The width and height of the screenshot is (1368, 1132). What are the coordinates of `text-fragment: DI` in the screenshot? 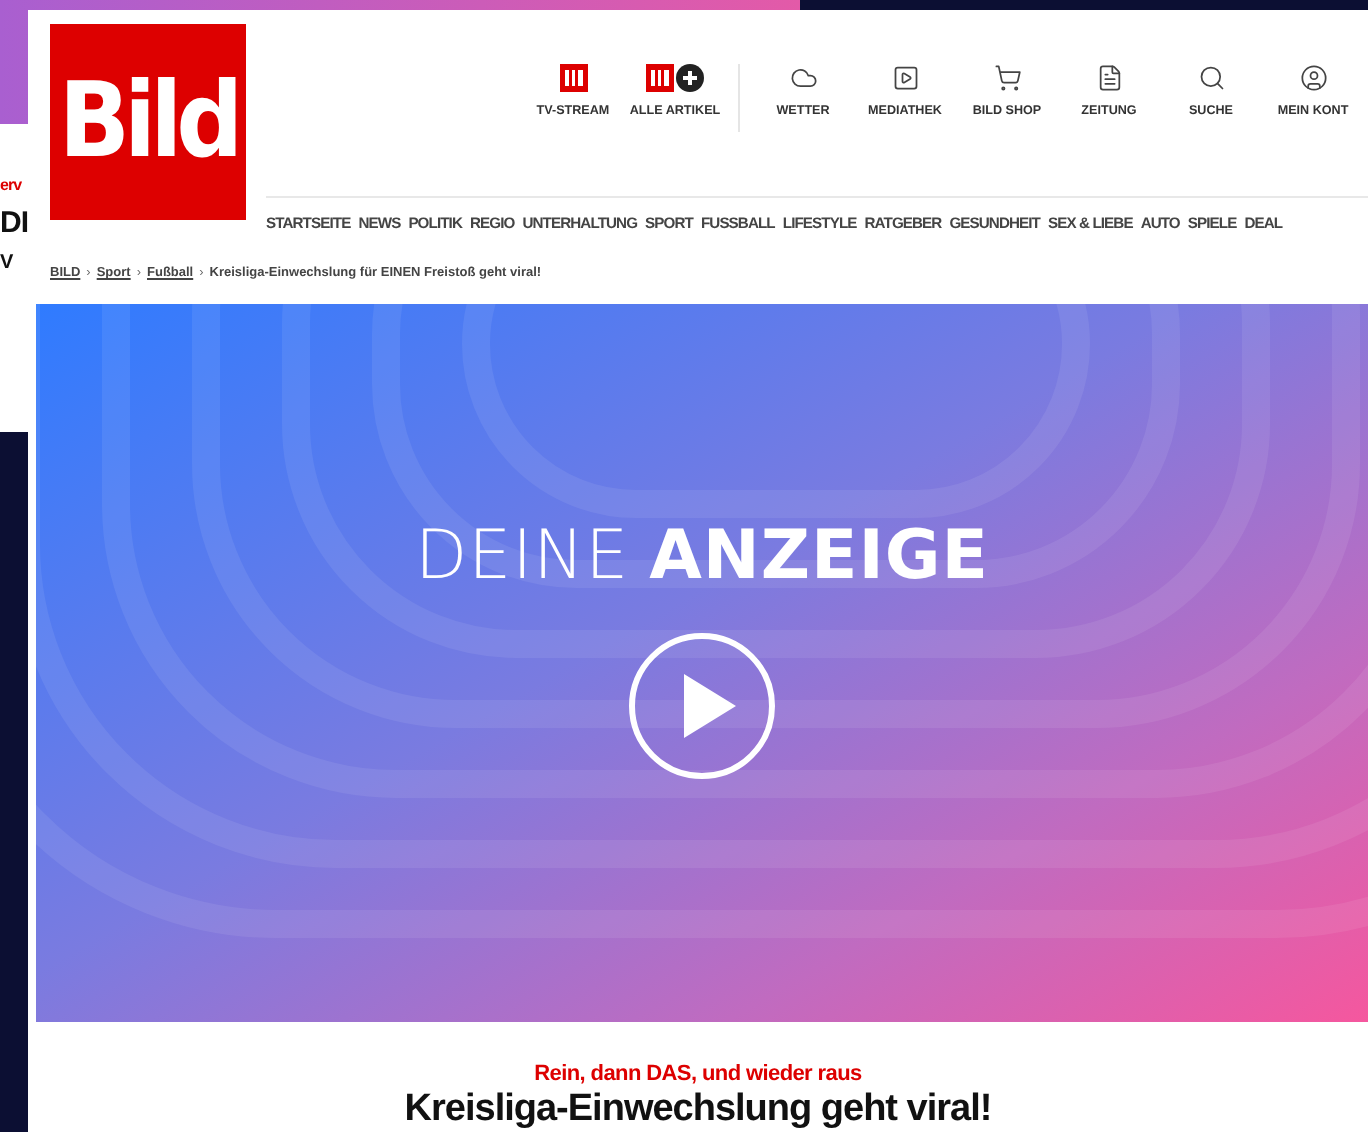 It's located at (14, 223).